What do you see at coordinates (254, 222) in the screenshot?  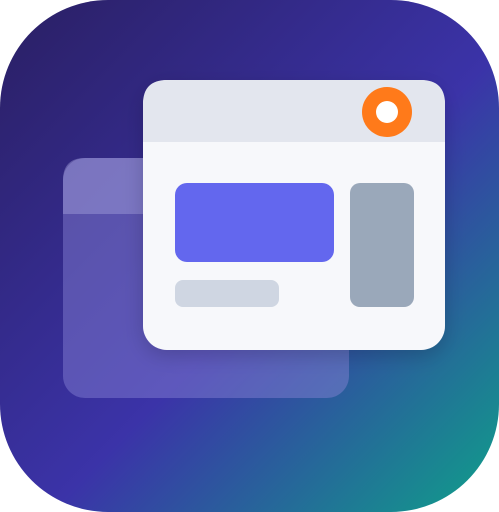 I see `hero-block` at bounding box center [254, 222].